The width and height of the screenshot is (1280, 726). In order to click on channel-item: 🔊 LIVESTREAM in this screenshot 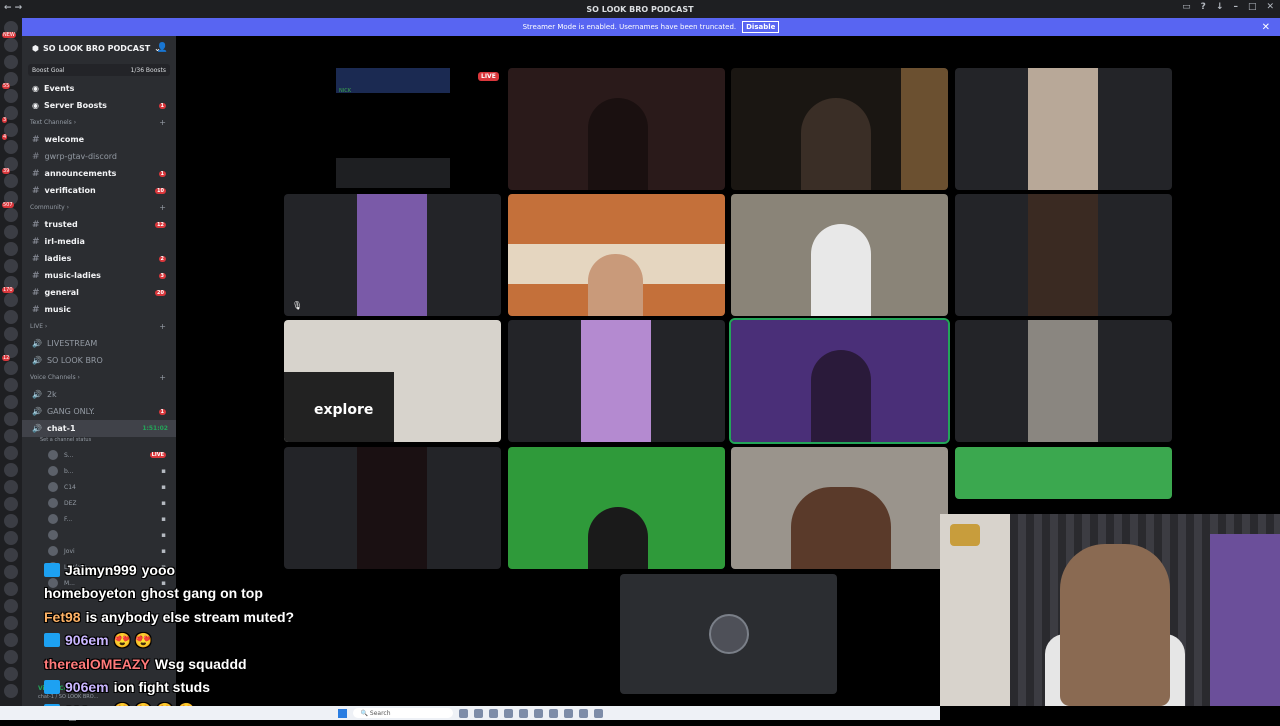, I will do `click(99, 343)`.